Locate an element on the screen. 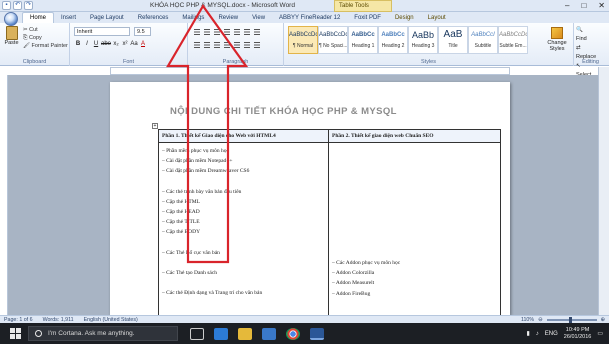 The width and height of the screenshot is (609, 344). page-count: Page: 1 of 6 is located at coordinates (18, 320).